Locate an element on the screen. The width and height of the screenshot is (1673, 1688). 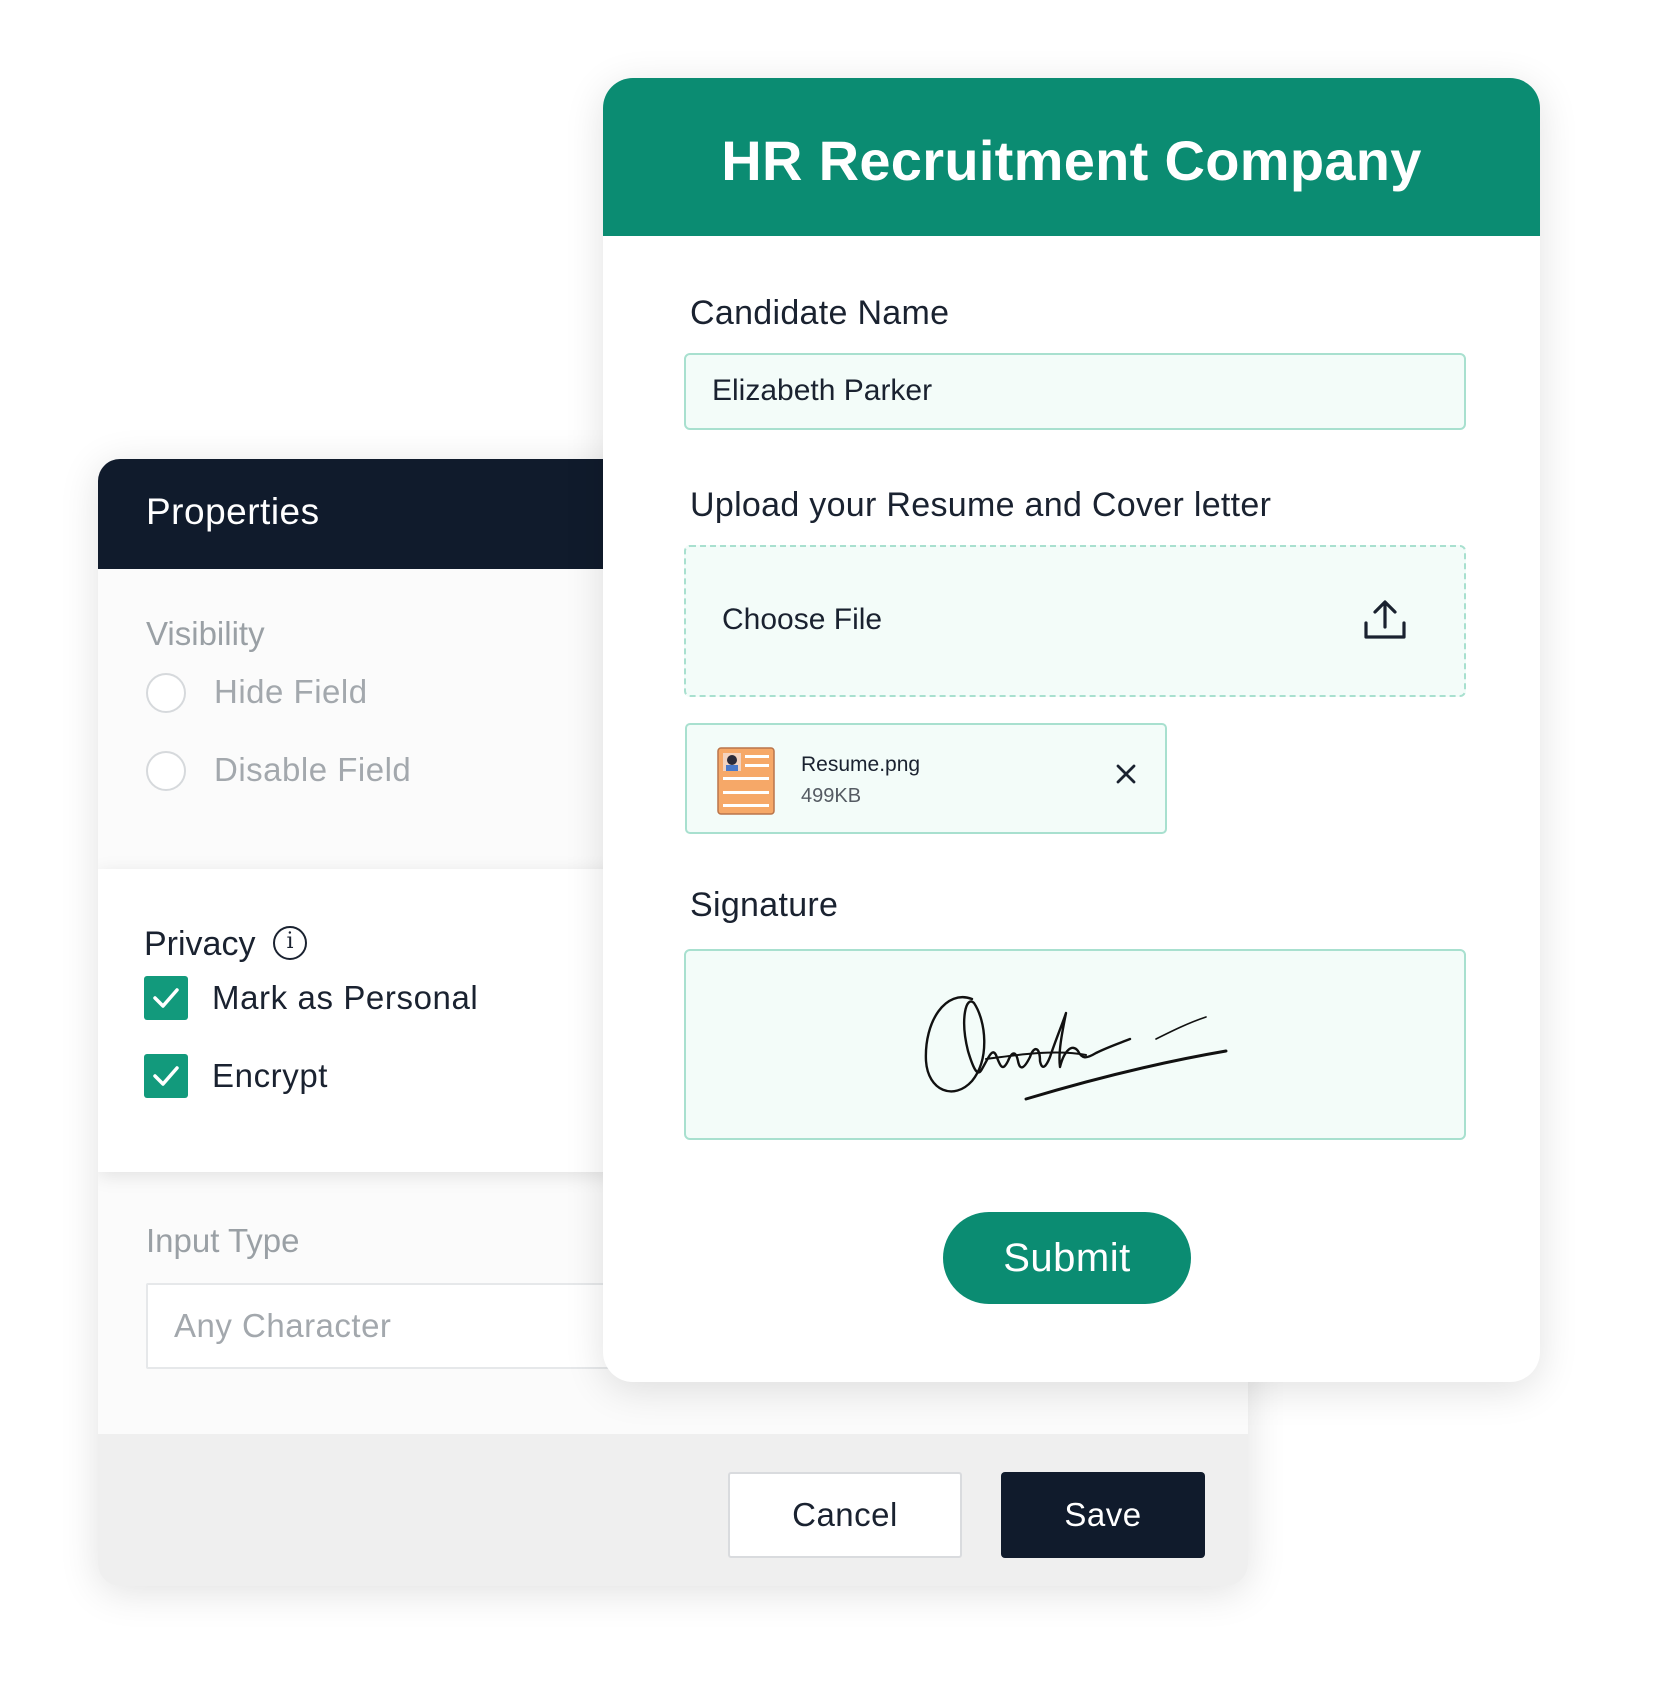
document-thumbnail-icon is located at coordinates (746, 781).